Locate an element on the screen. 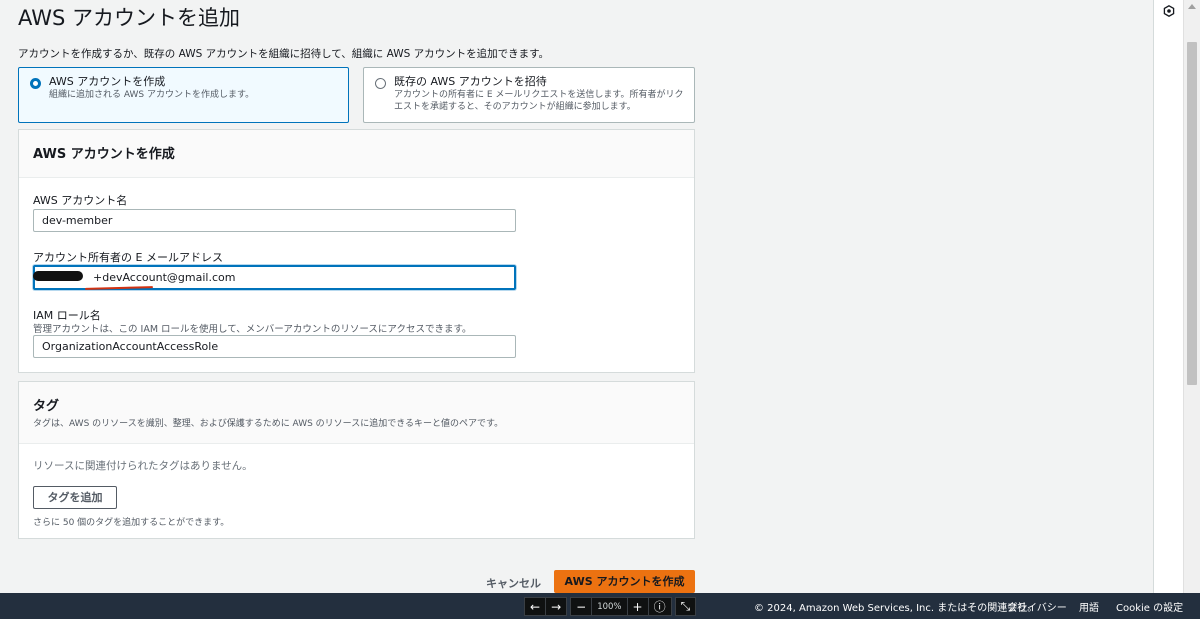 The height and width of the screenshot is (619, 1200). iam-role-input: OrganizationAccountAccessRole is located at coordinates (274, 346).